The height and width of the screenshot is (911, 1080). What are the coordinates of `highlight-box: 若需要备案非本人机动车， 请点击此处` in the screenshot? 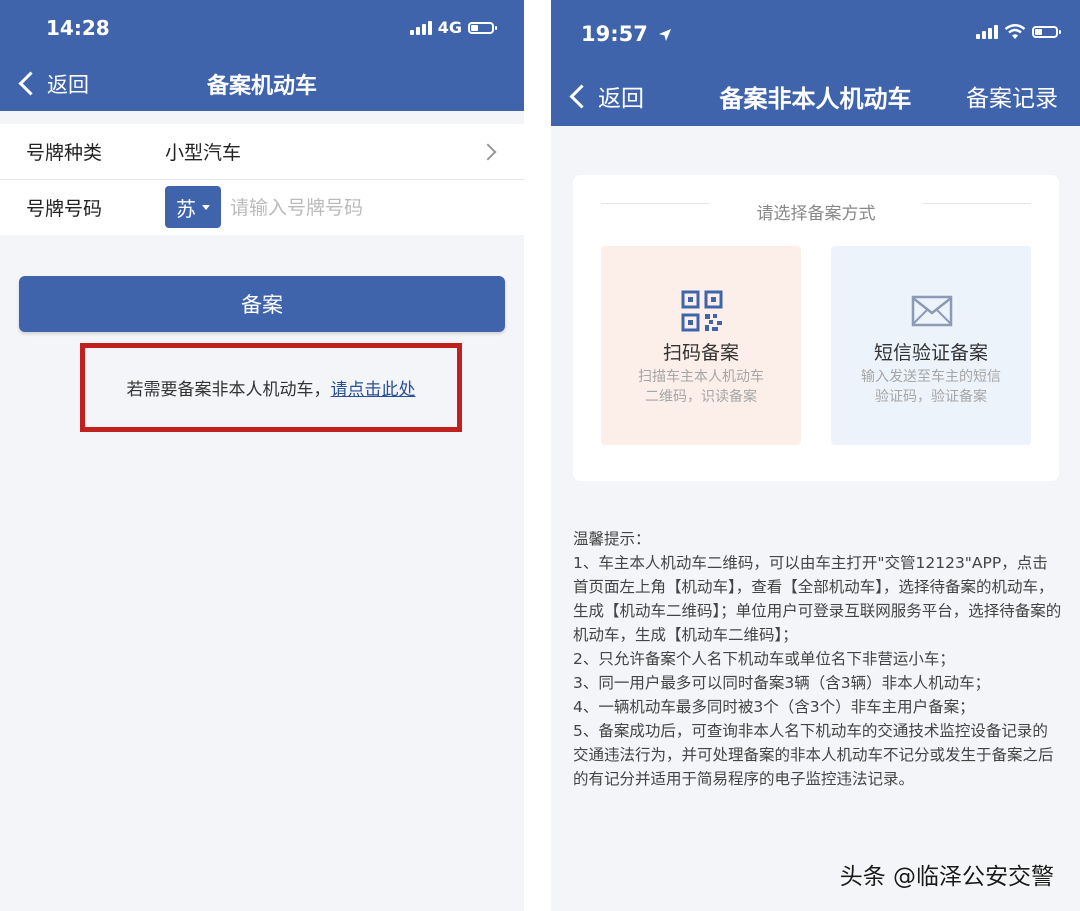 It's located at (271, 387).